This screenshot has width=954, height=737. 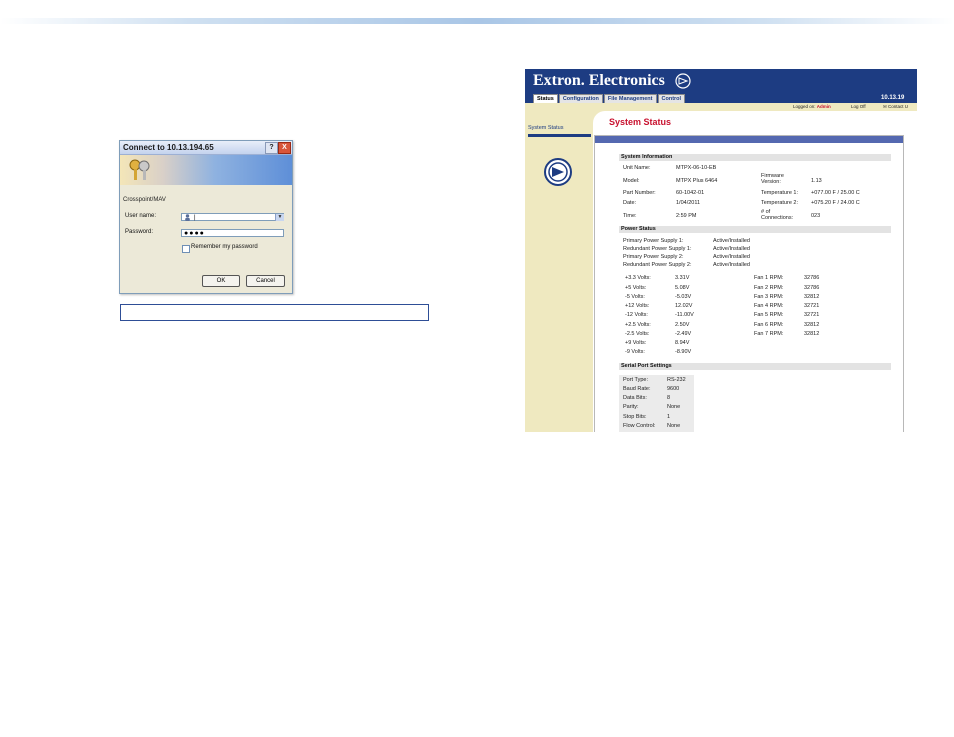 What do you see at coordinates (682, 325) in the screenshot?
I see `voltage-value: 2.50V` at bounding box center [682, 325].